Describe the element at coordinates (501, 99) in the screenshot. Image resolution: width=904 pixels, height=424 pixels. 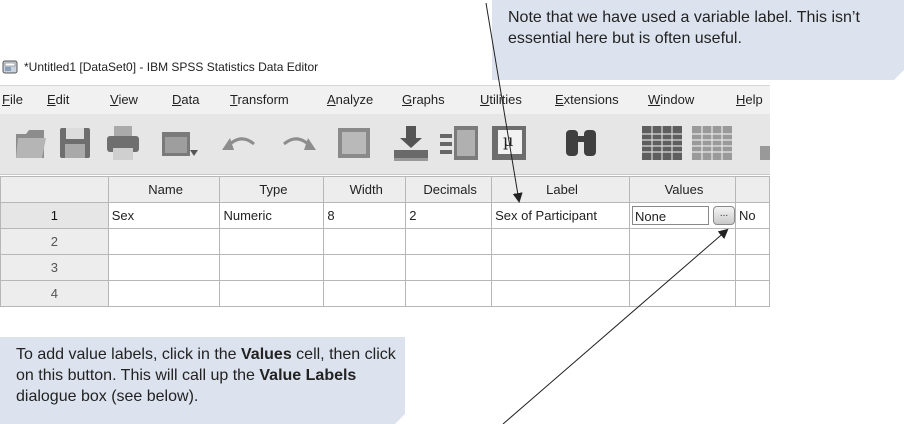
I see `menu-utilities: Utilities` at that location.